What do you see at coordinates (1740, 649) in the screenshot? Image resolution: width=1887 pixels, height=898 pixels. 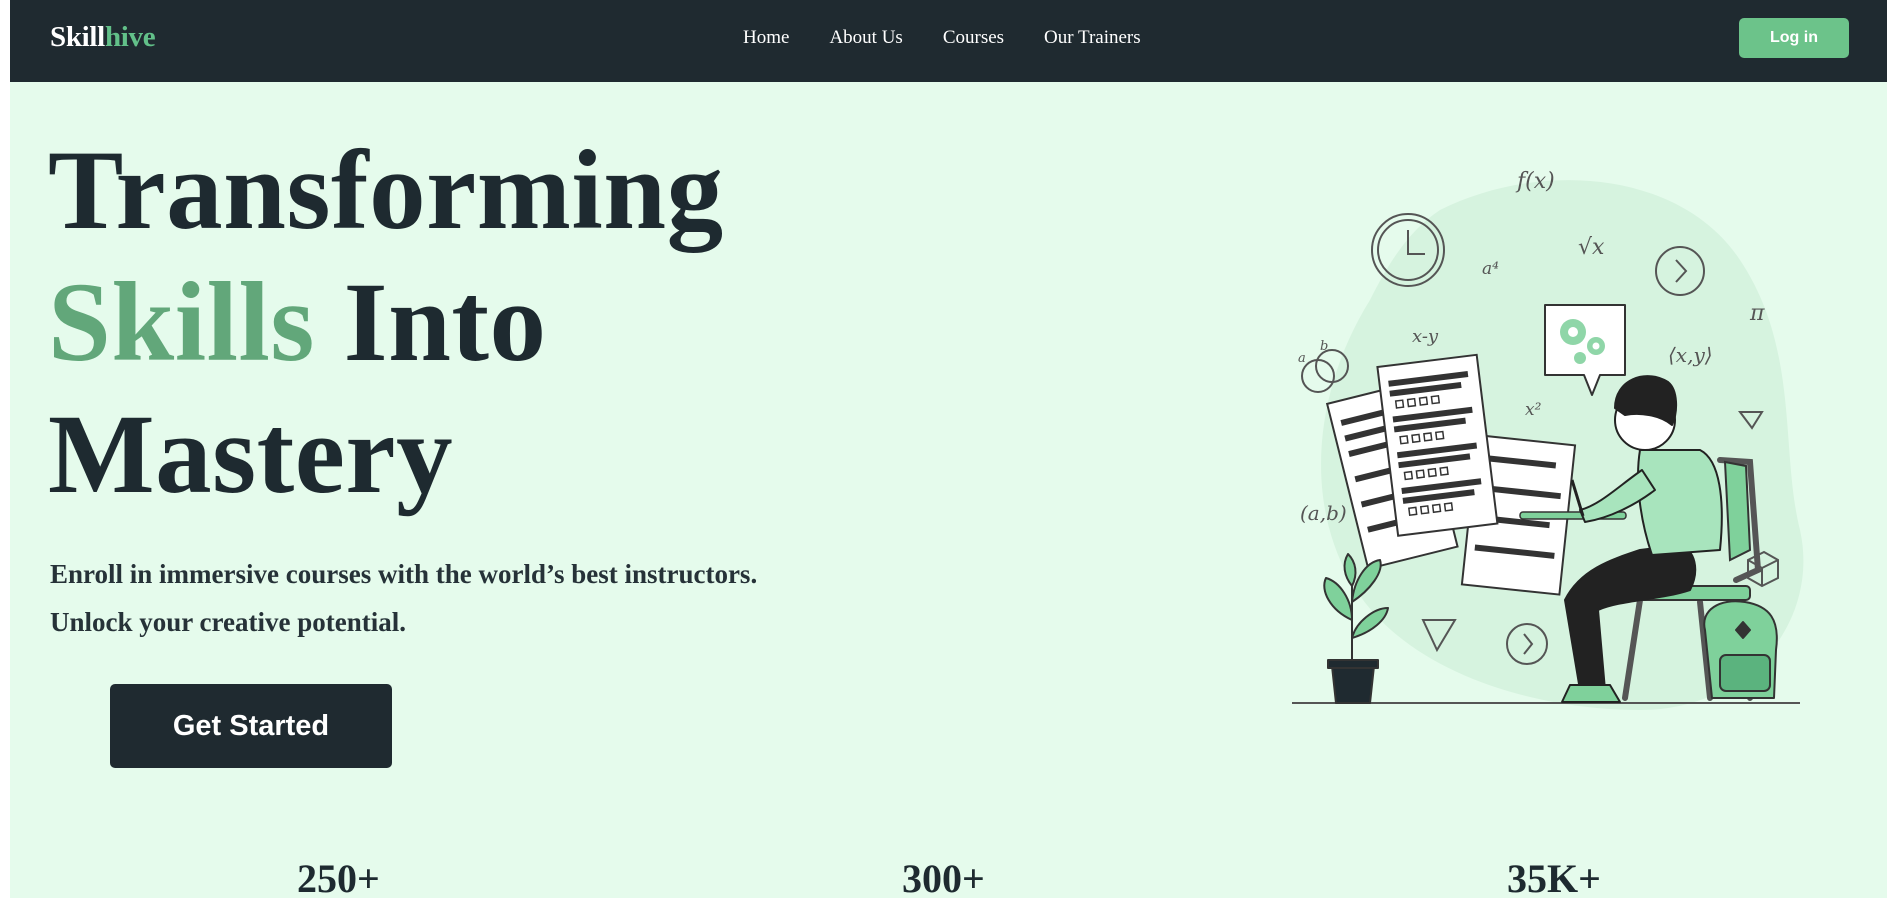 I see `backpack-icon` at bounding box center [1740, 649].